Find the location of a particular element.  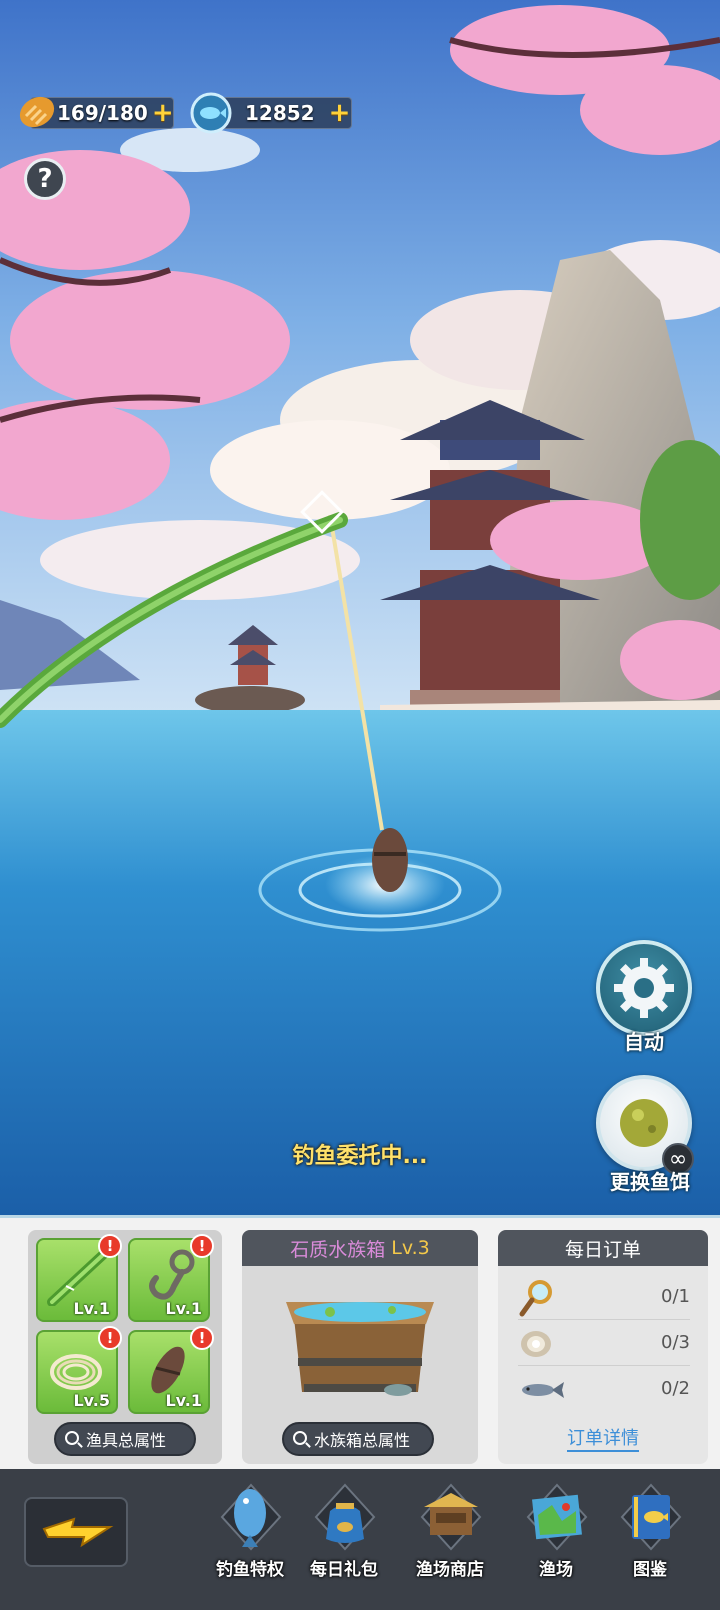

gear-slot-bobber: ! Lv.1 is located at coordinates (171, 1370).